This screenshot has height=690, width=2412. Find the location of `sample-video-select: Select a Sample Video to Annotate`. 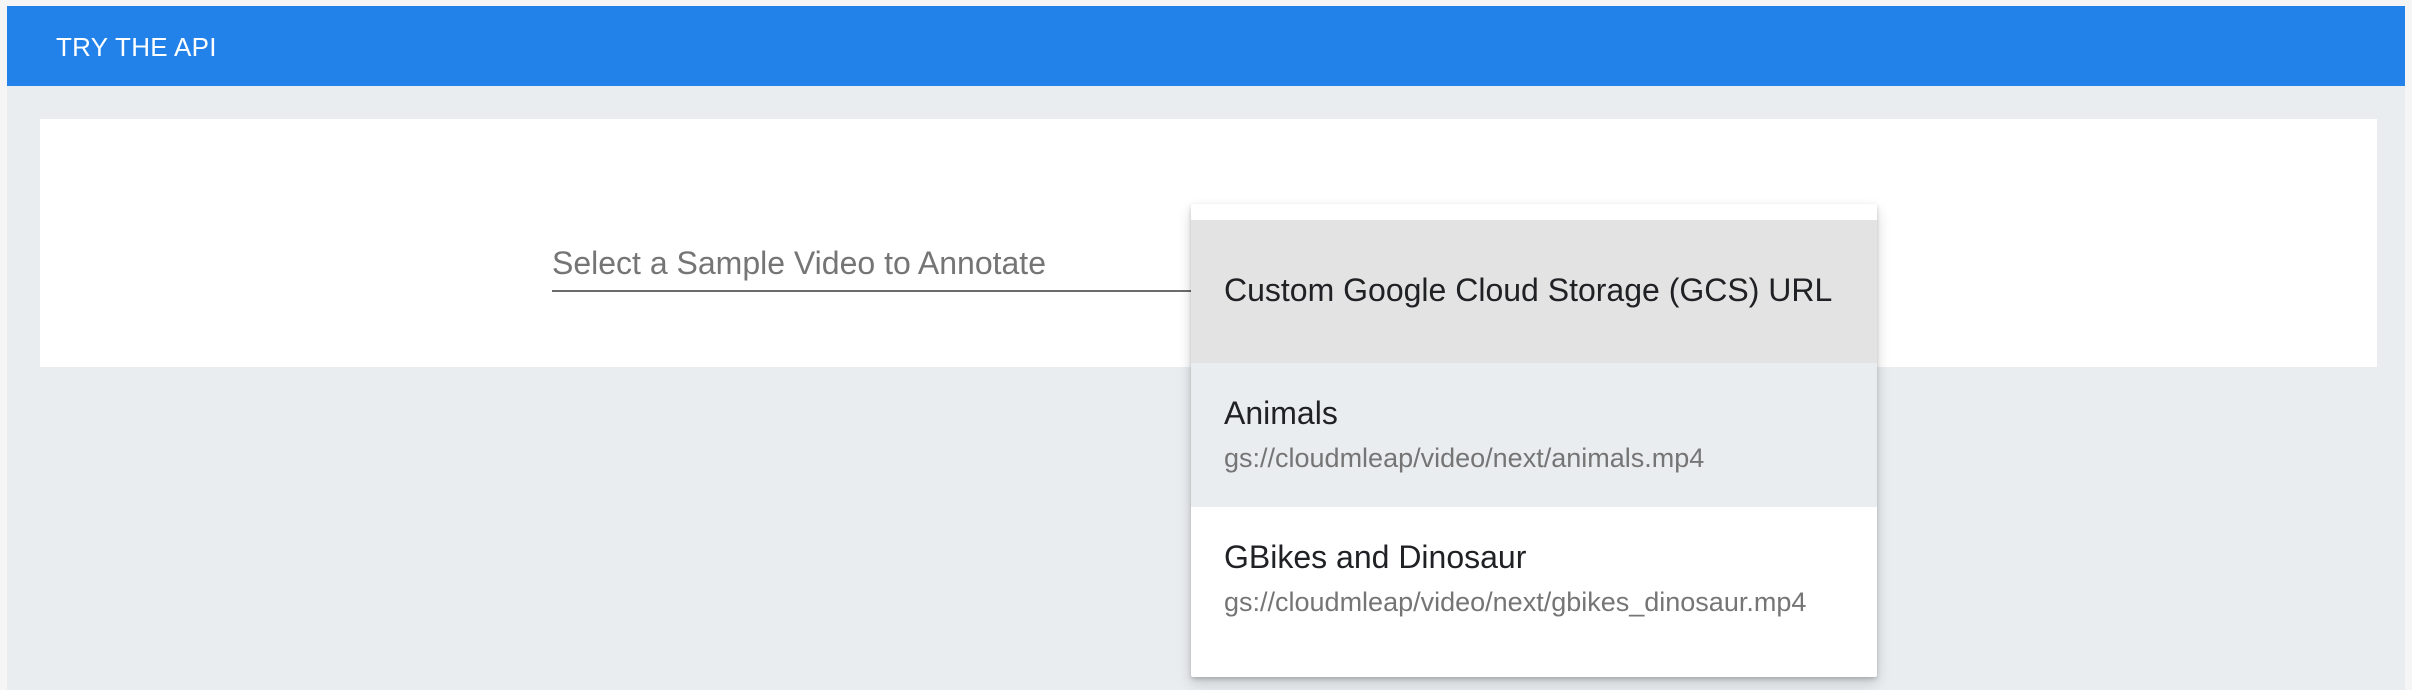

sample-video-select: Select a Sample Video to Annotate is located at coordinates (872, 209).